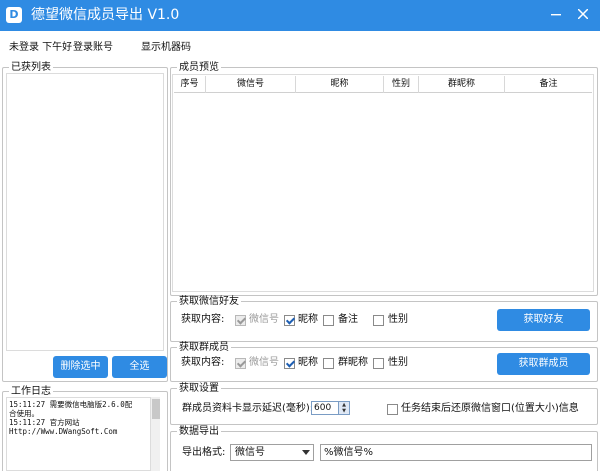 The height and width of the screenshot is (471, 600). Describe the element at coordinates (308, 319) in the screenshot. I see `friends-nickname-label: 昵称` at that location.